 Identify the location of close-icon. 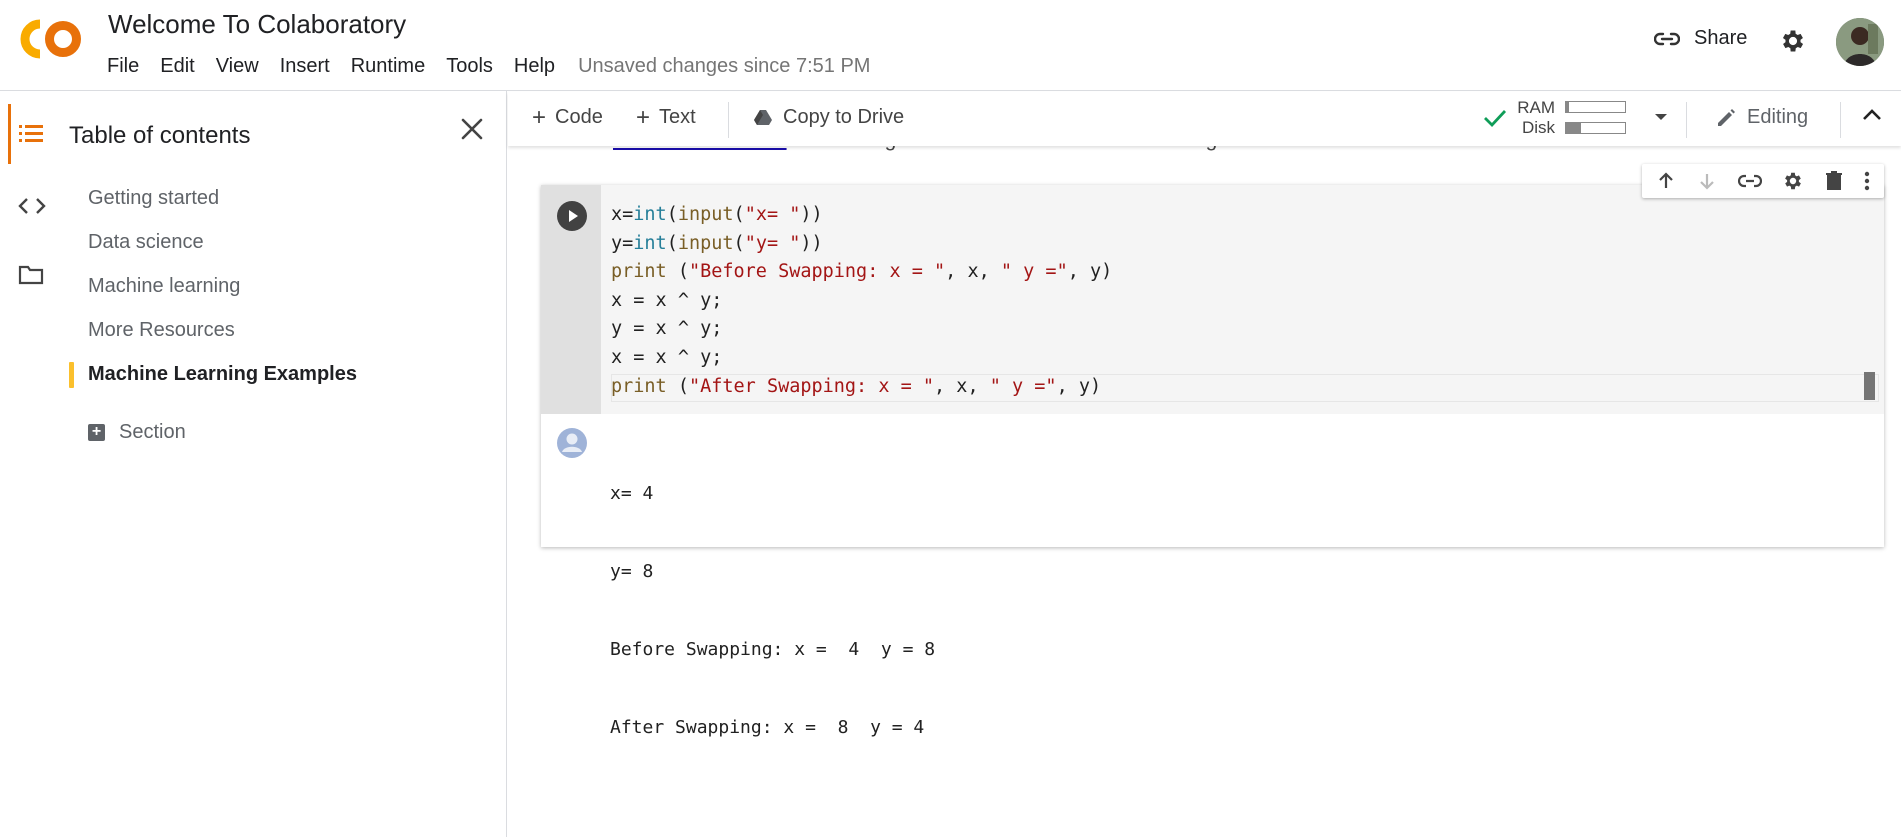
(472, 129).